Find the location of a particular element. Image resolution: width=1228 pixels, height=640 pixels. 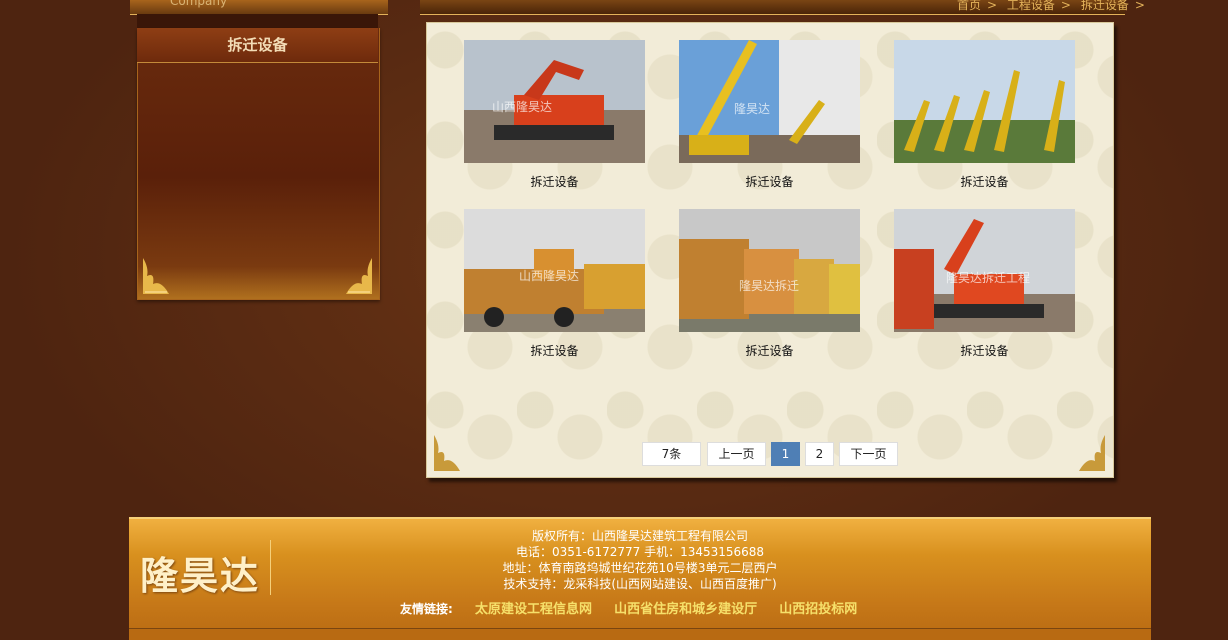

sidebar-header-strip: Company is located at coordinates (259, 7).